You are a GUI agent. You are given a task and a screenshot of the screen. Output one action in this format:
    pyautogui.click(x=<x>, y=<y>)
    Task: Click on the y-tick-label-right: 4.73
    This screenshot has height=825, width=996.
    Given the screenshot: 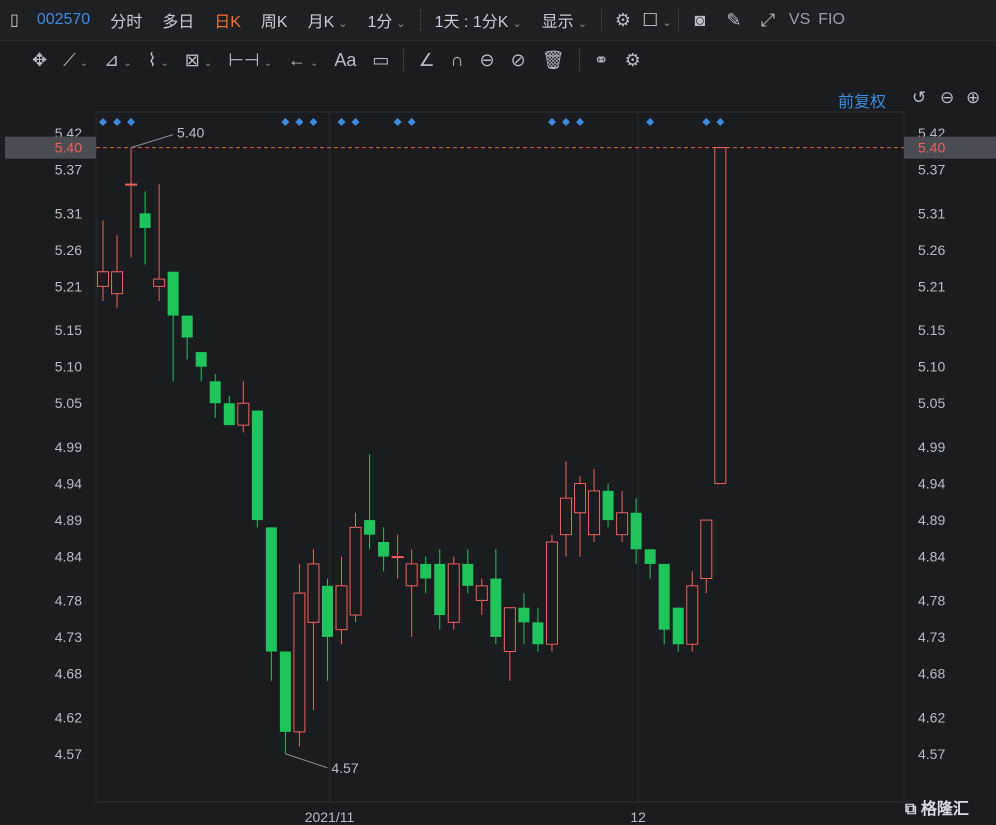 What is the action you would take?
    pyautogui.click(x=931, y=637)
    